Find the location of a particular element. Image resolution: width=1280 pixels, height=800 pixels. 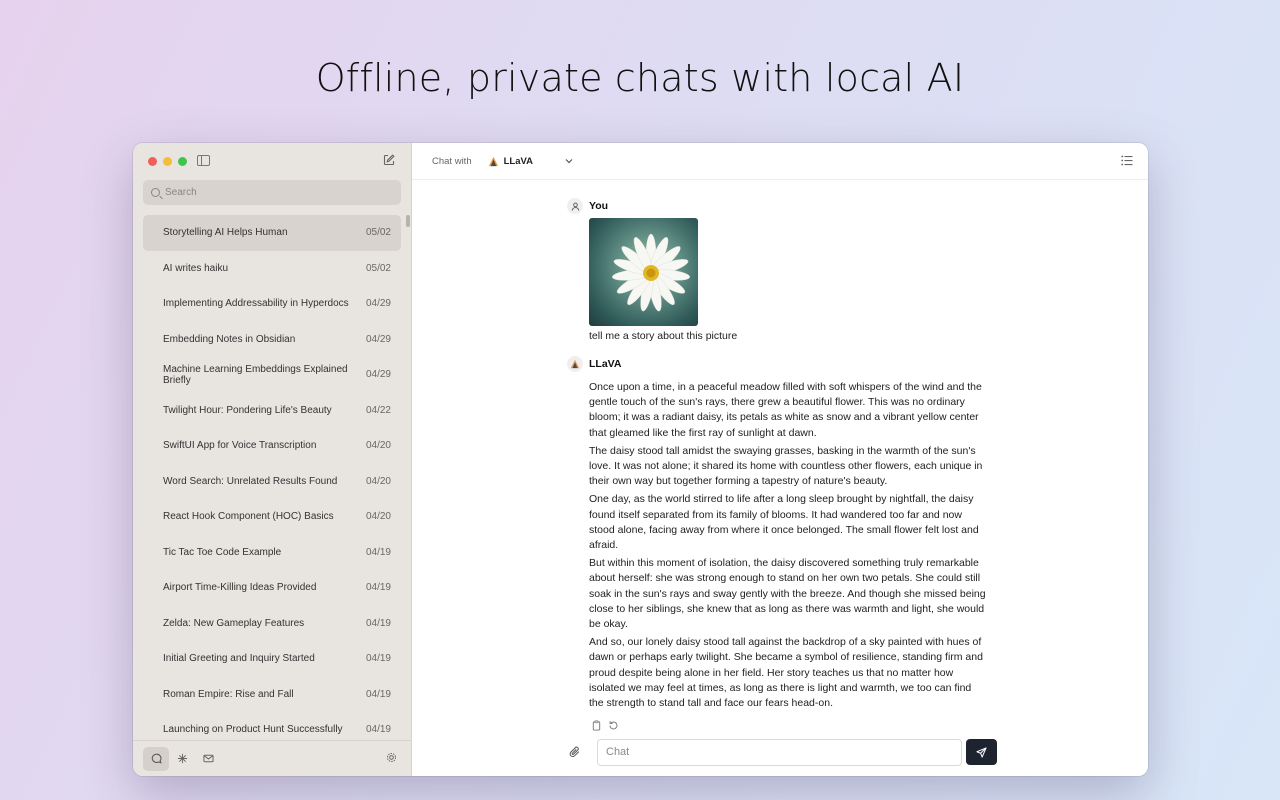

mail-icon is located at coordinates (208, 758).